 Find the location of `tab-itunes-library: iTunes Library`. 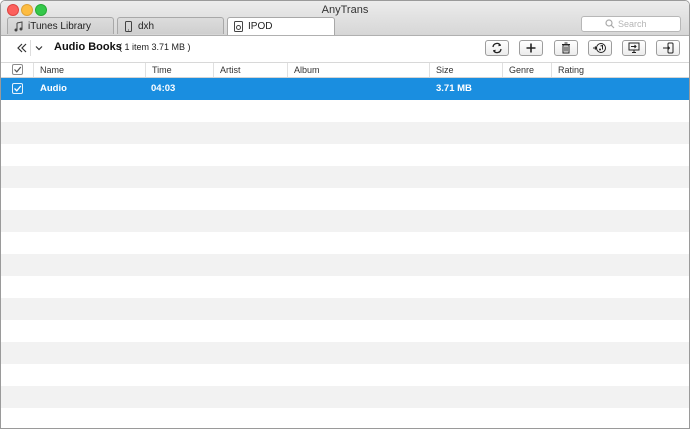

tab-itunes-library: iTunes Library is located at coordinates (60, 25).